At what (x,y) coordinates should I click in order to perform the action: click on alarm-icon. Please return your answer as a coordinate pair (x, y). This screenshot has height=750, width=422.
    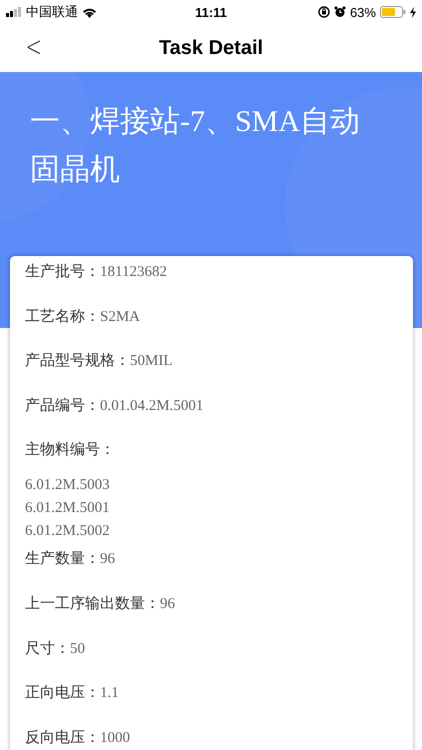
    Looking at the image, I should click on (340, 12).